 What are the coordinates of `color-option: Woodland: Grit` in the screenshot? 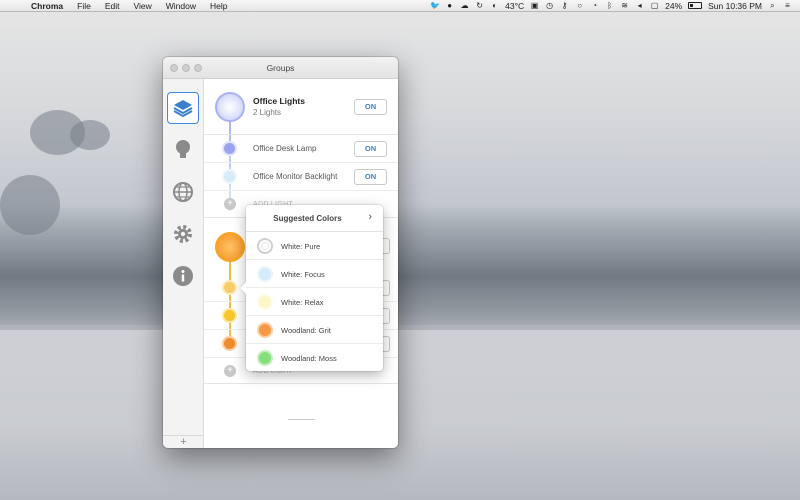 It's located at (314, 330).